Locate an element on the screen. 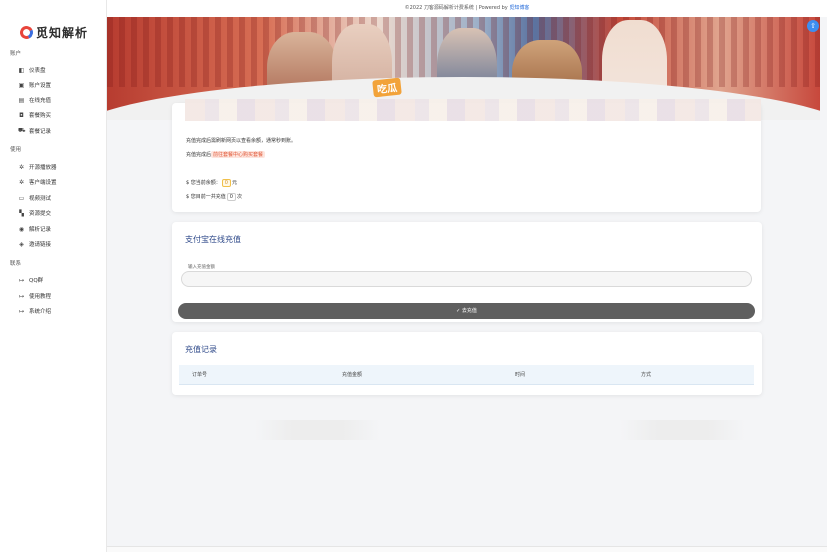  recharge-count-value: 0 is located at coordinates (231, 197).